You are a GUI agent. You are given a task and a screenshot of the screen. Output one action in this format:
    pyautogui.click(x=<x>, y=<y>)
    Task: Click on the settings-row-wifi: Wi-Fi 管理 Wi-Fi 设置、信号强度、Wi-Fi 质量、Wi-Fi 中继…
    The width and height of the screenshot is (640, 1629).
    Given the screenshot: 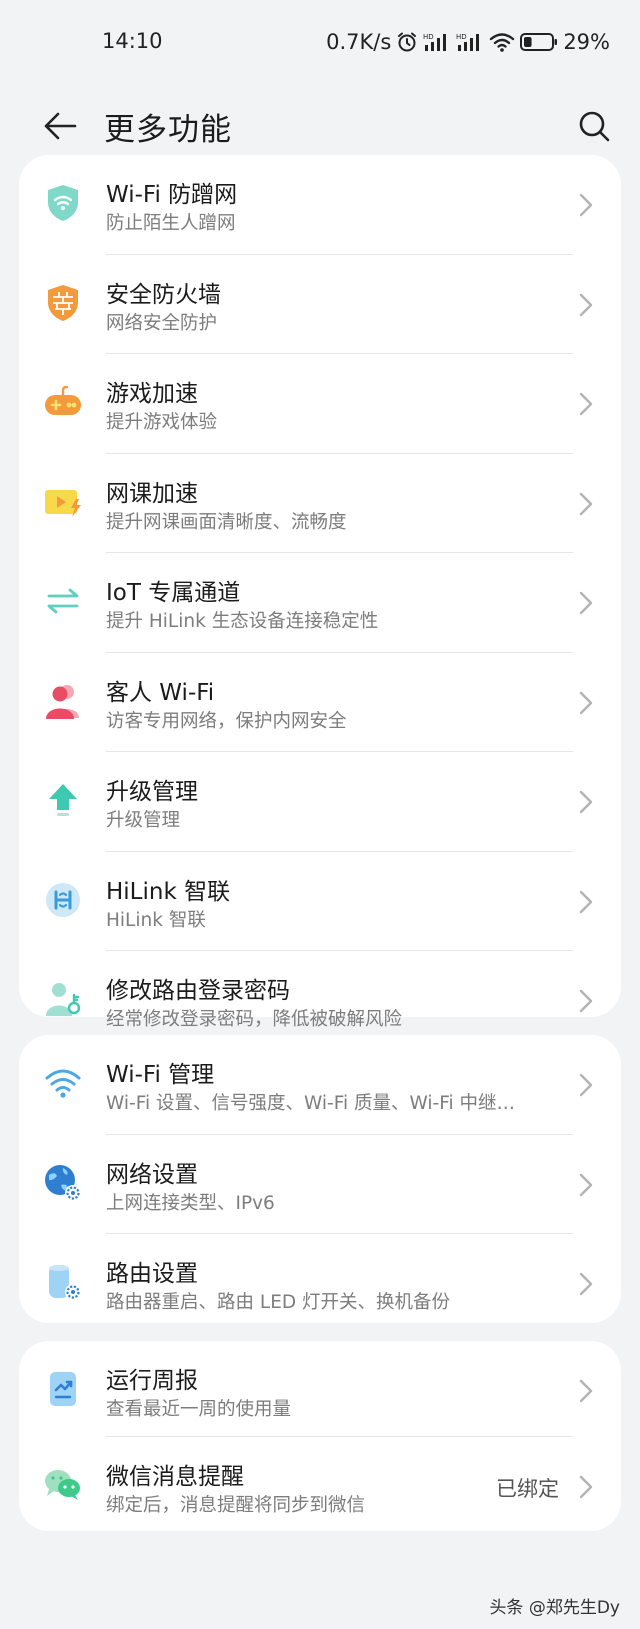 What is the action you would take?
    pyautogui.click(x=320, y=1085)
    